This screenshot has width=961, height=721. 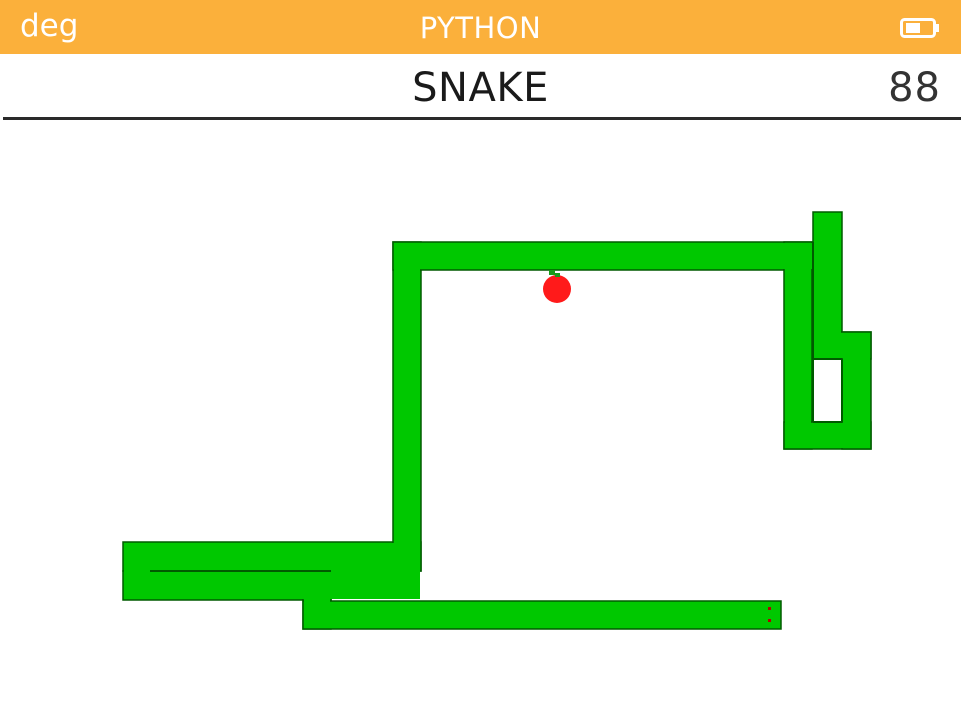 What do you see at coordinates (557, 286) in the screenshot?
I see `apple-icon` at bounding box center [557, 286].